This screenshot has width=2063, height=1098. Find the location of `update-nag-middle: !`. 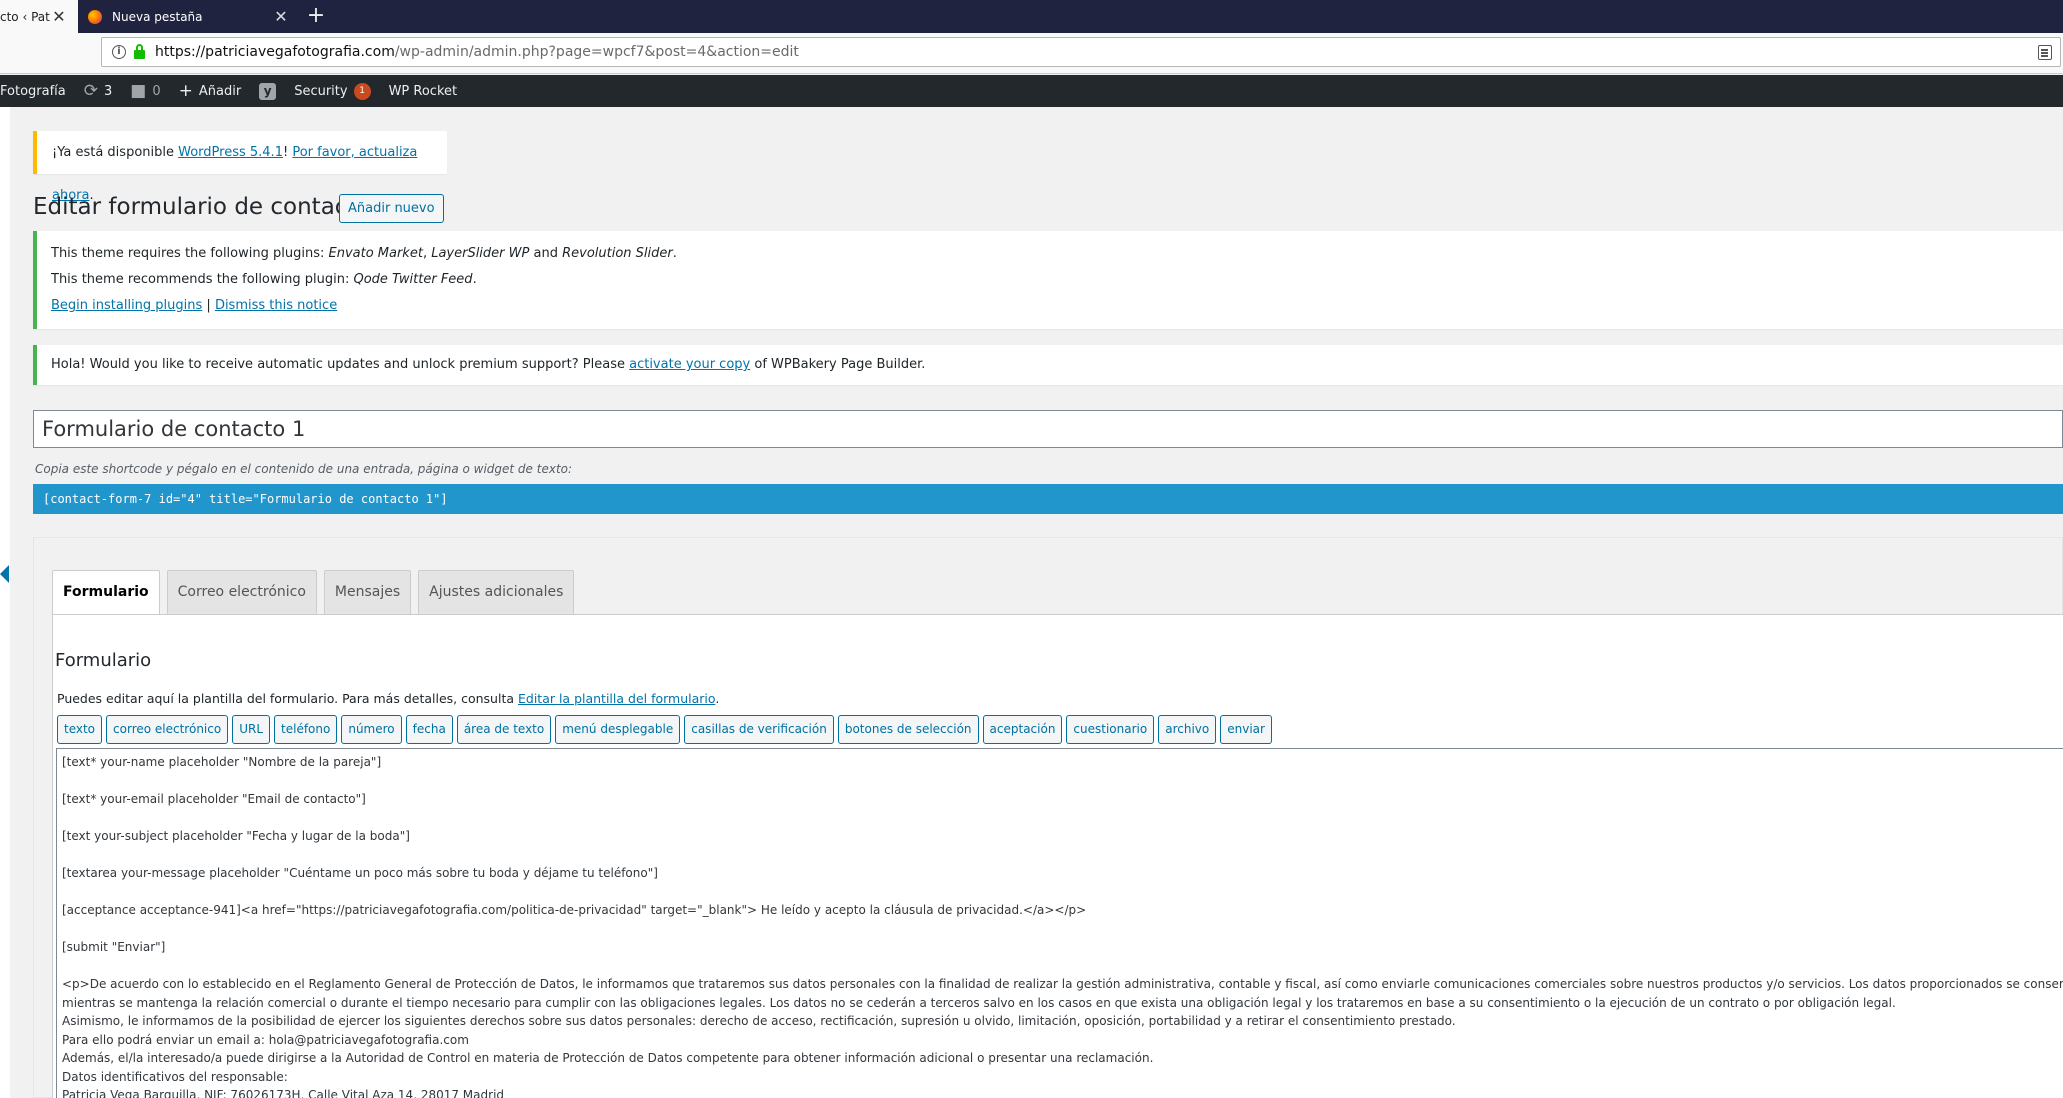

update-nag-middle: ! is located at coordinates (287, 152).